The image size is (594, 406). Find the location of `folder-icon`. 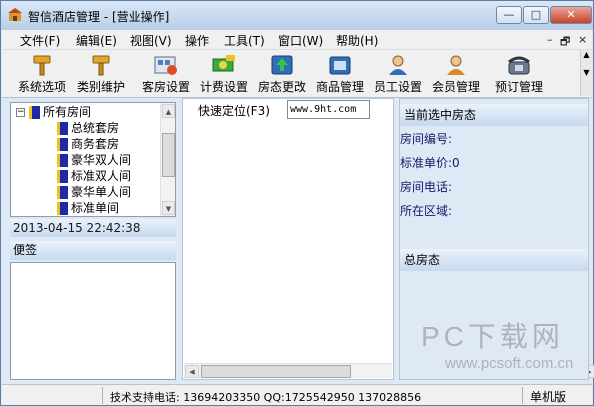

folder-icon is located at coordinates (34, 112).